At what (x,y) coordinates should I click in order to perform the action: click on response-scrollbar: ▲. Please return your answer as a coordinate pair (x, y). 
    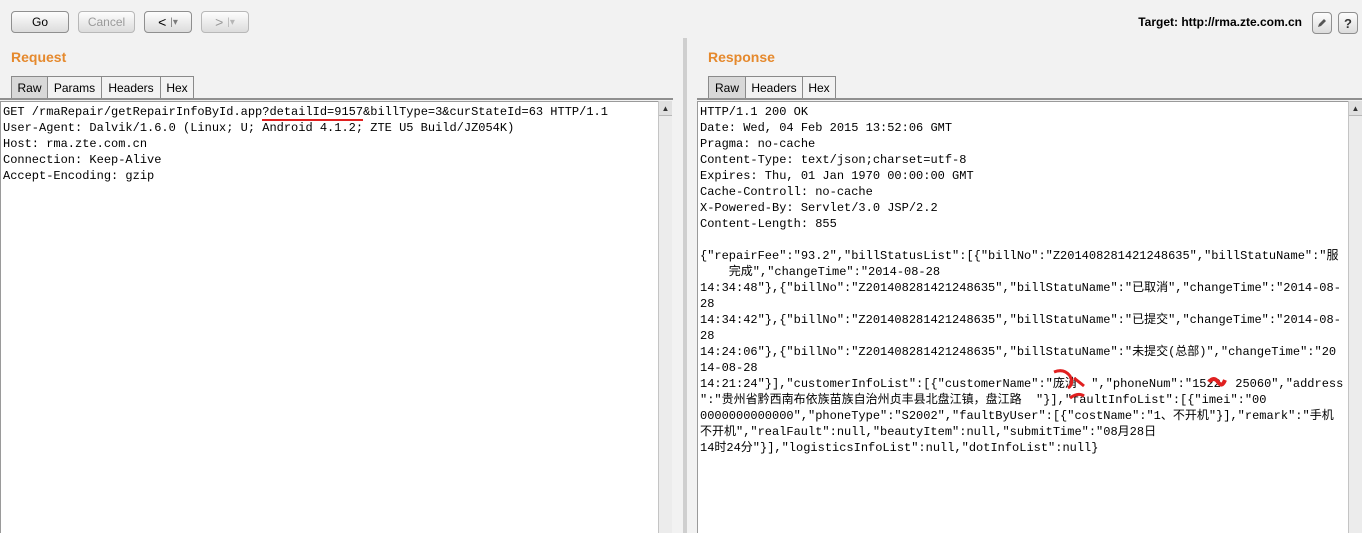
    Looking at the image, I should click on (1355, 317).